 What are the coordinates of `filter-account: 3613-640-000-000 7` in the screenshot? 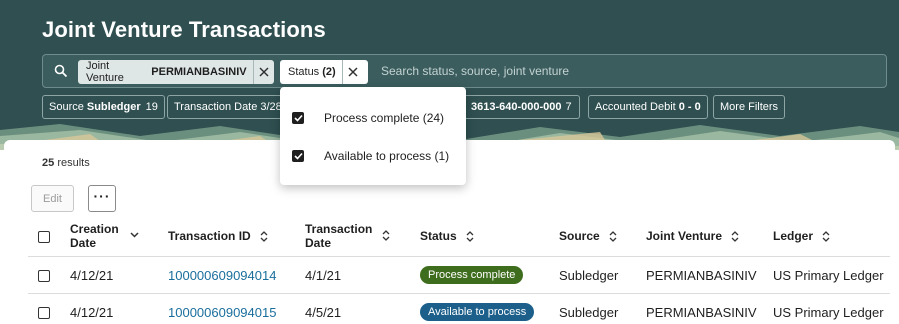 It's located at (521, 107).